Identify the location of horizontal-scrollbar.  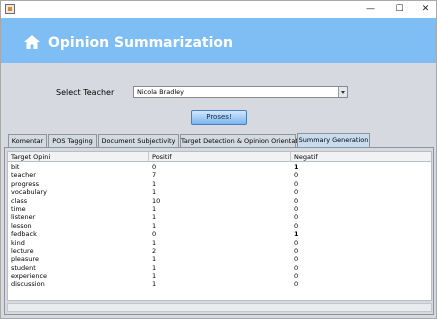
(219, 307).